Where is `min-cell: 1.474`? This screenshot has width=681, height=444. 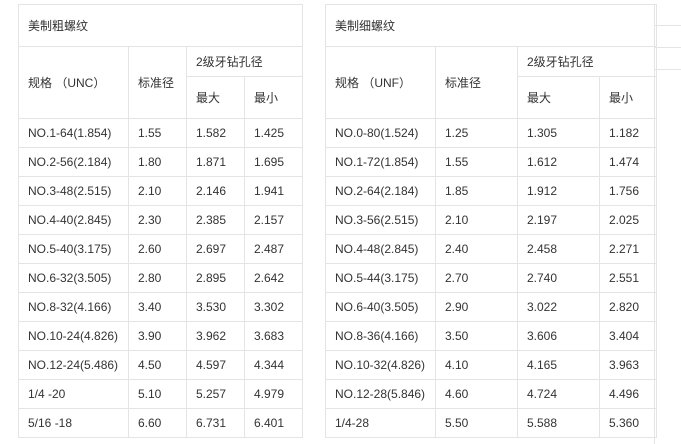
min-cell: 1.474 is located at coordinates (628, 162).